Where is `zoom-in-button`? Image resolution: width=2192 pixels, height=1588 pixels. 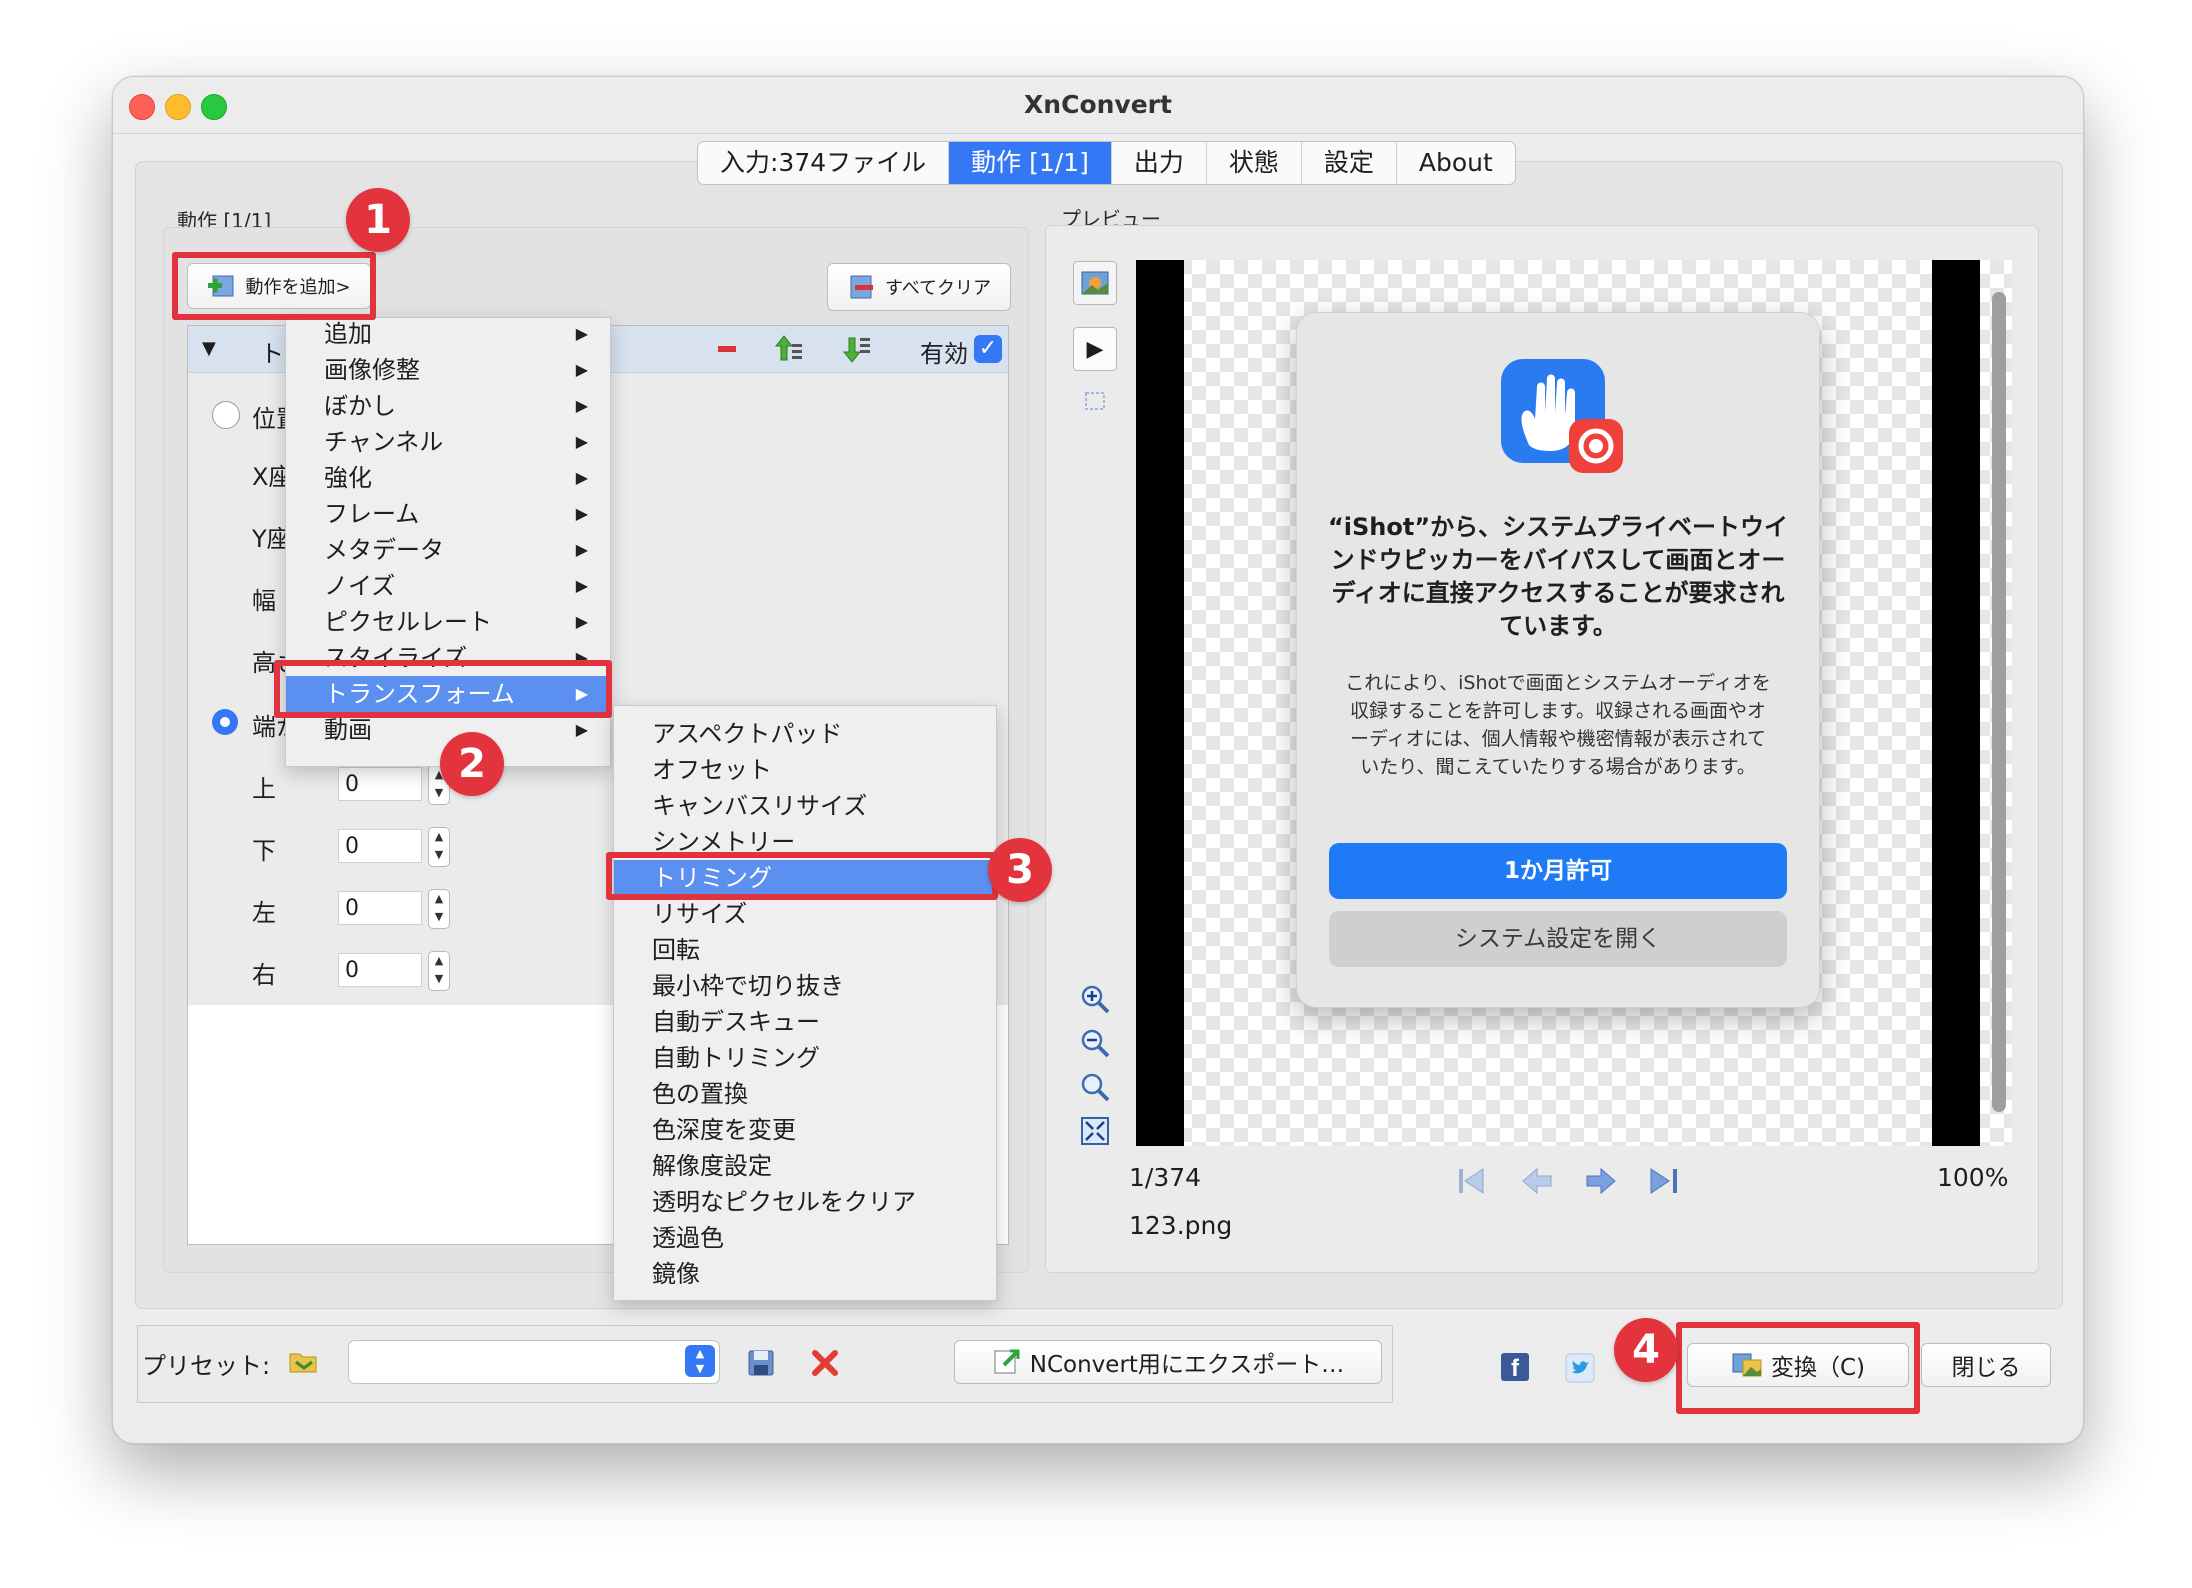 zoom-in-button is located at coordinates (1095, 999).